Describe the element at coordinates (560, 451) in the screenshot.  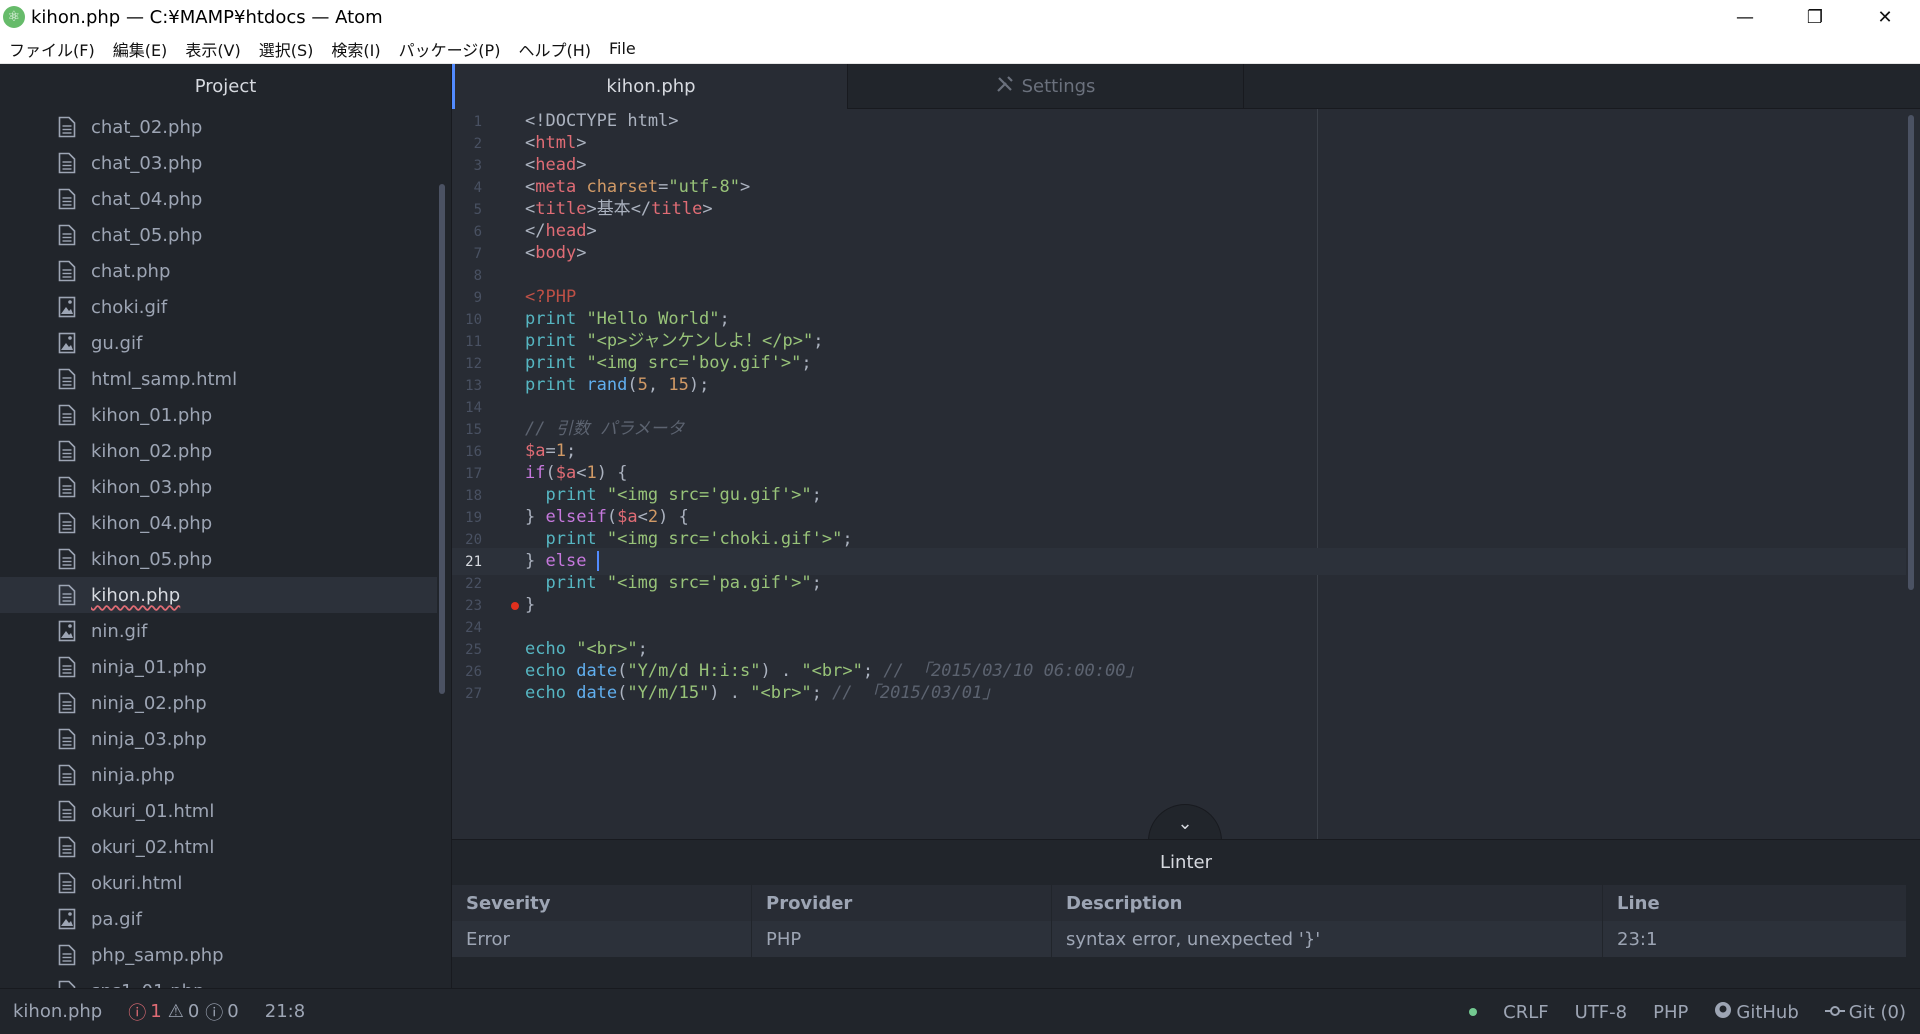
I see `code-token: 1` at that location.